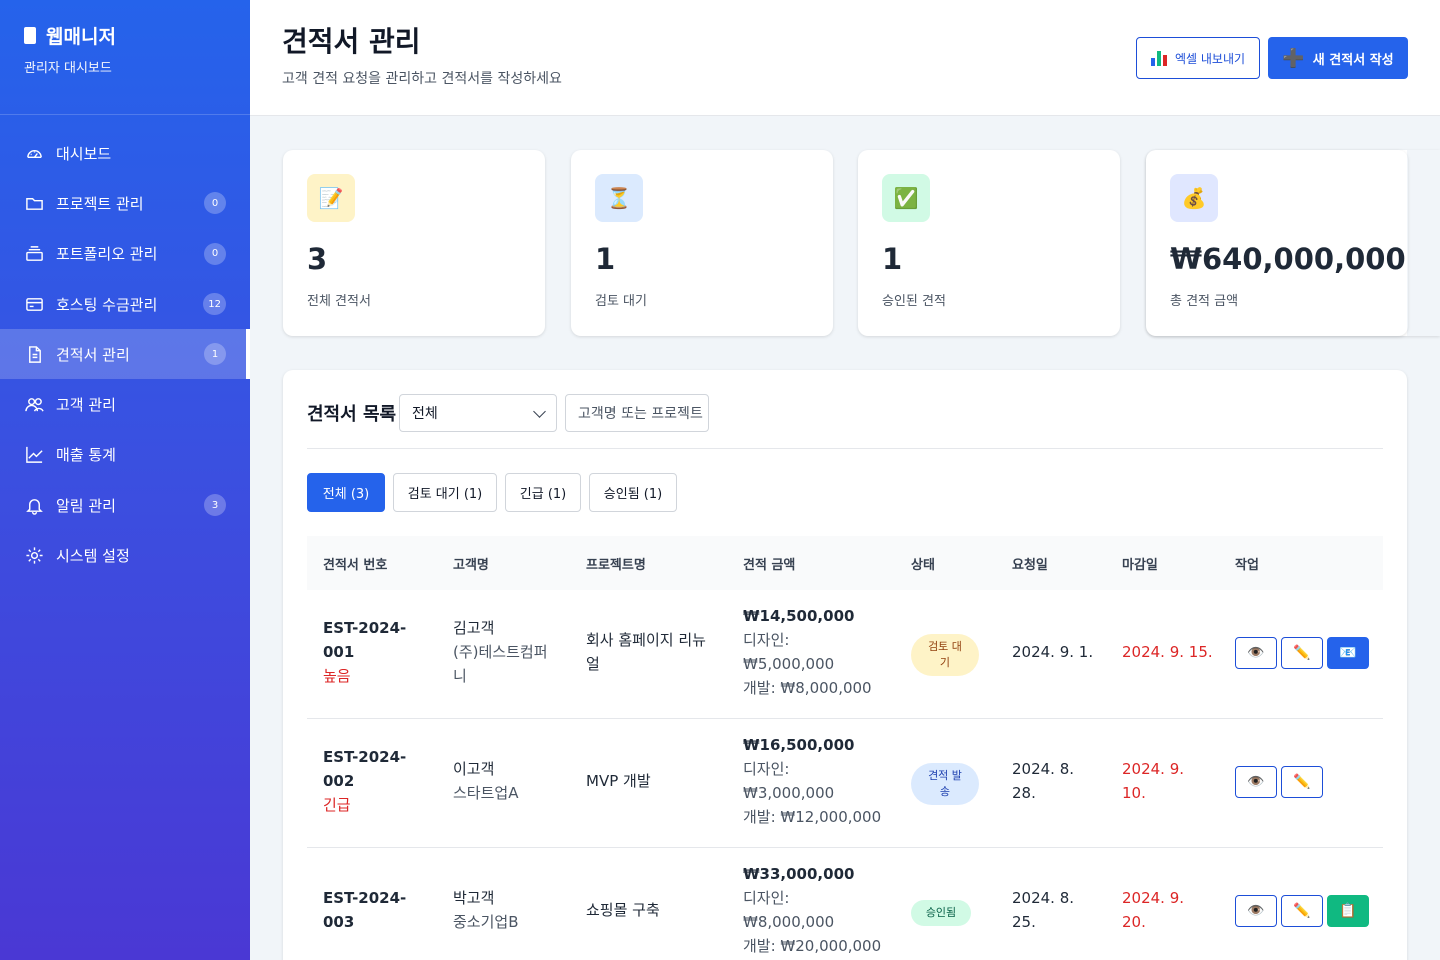  I want to click on quote-id-cell: EST-2024- 003, so click(364, 910).